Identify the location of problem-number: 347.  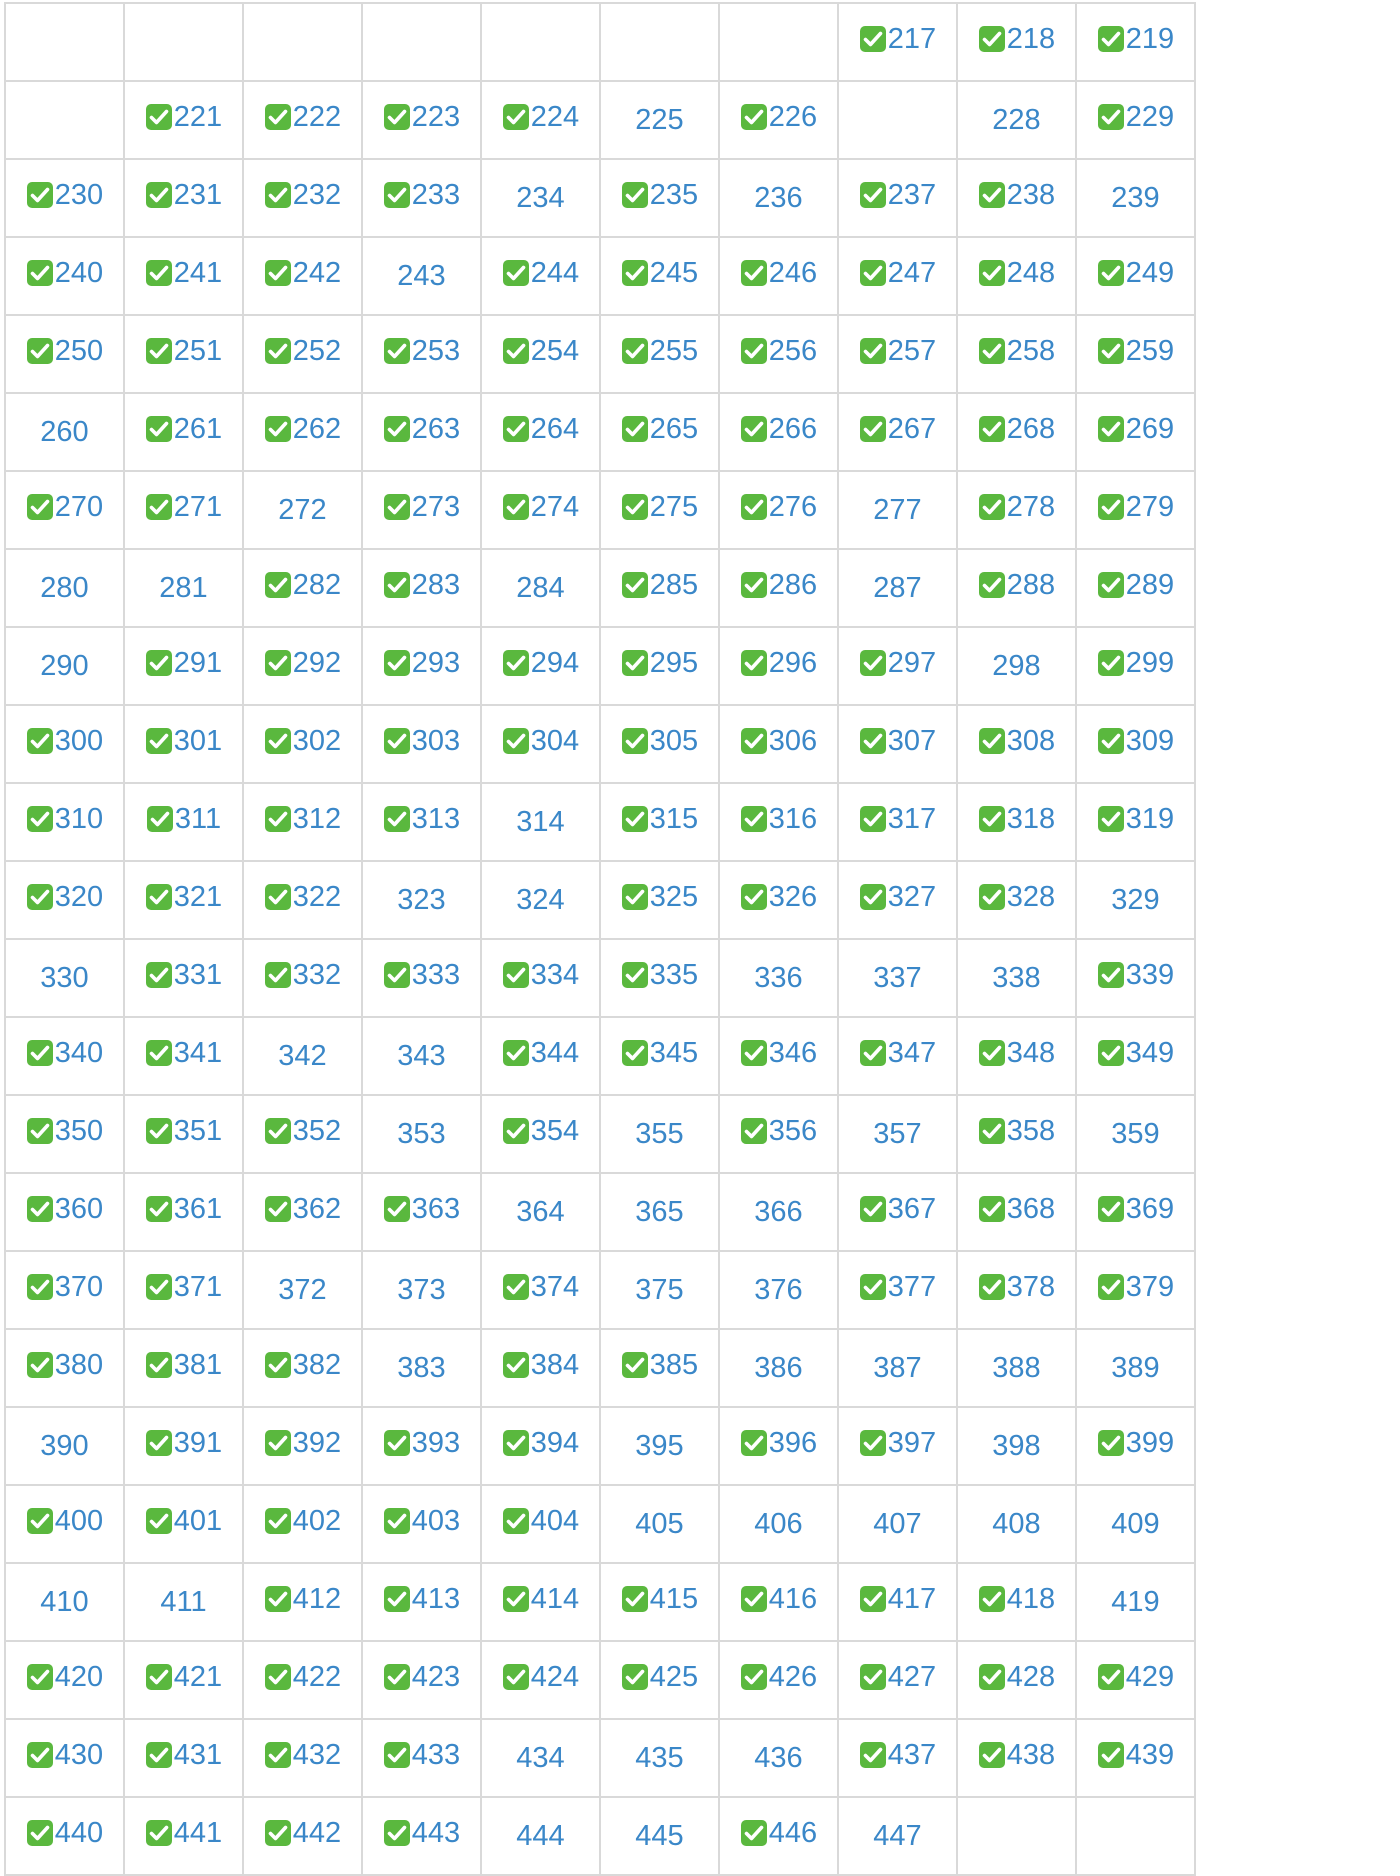
(912, 1053).